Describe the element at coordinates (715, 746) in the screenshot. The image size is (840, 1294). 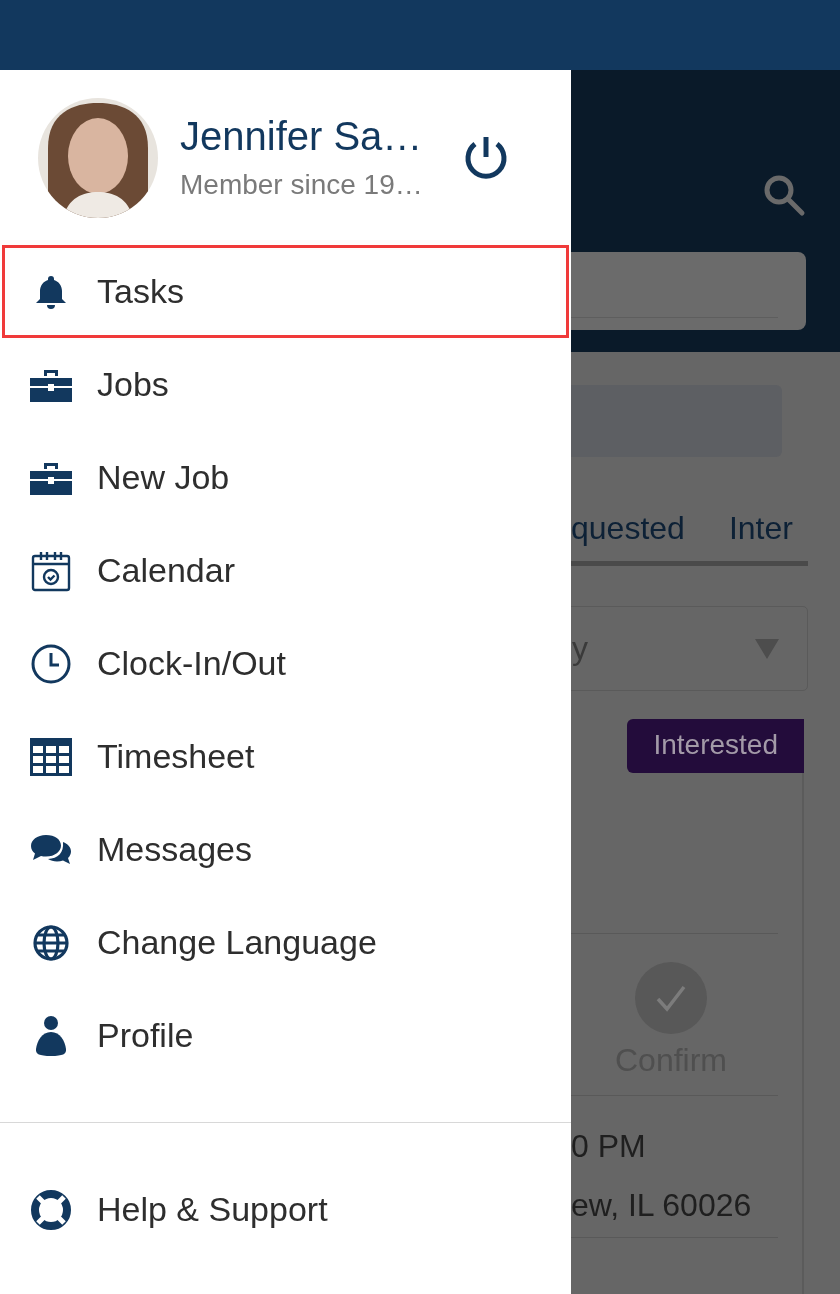
I see `status-badge: Interested` at that location.